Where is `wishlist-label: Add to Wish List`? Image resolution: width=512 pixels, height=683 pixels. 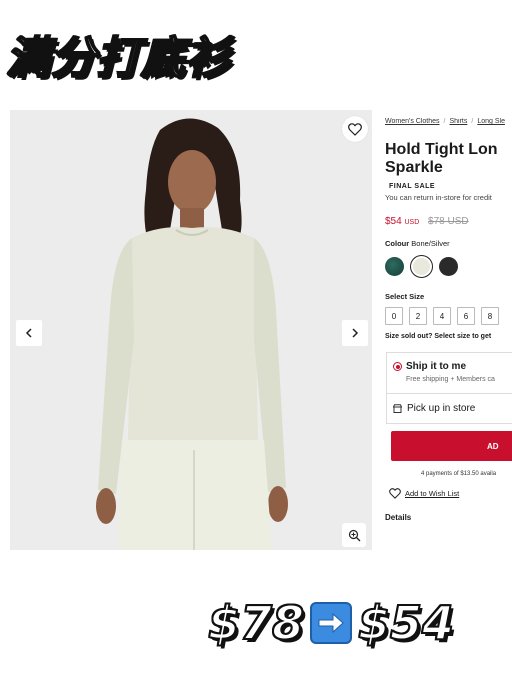 wishlist-label: Add to Wish List is located at coordinates (432, 493).